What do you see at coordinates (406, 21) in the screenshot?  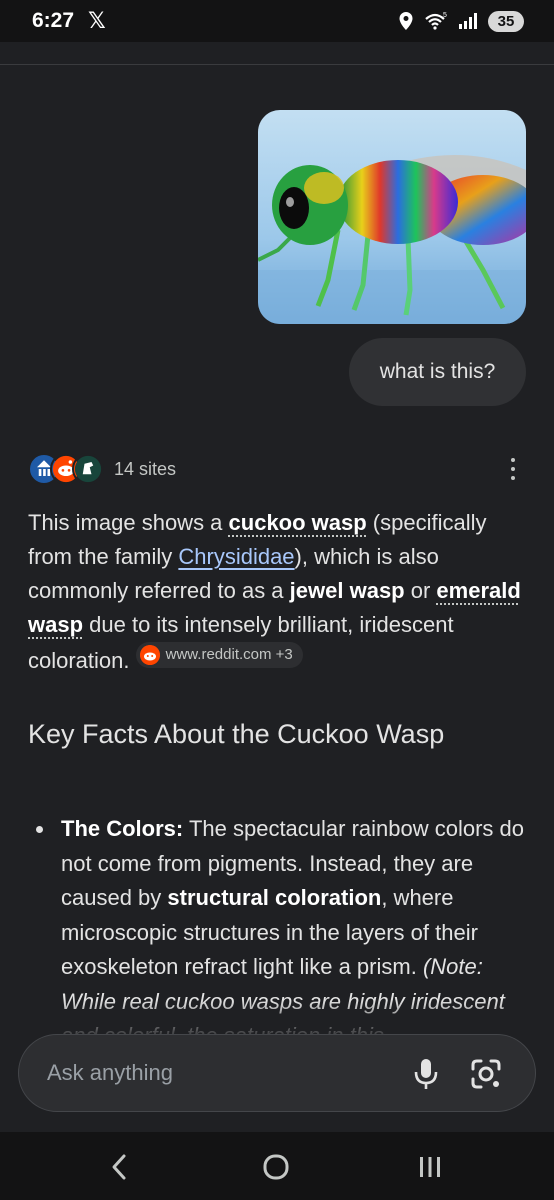 I see `location-icon` at bounding box center [406, 21].